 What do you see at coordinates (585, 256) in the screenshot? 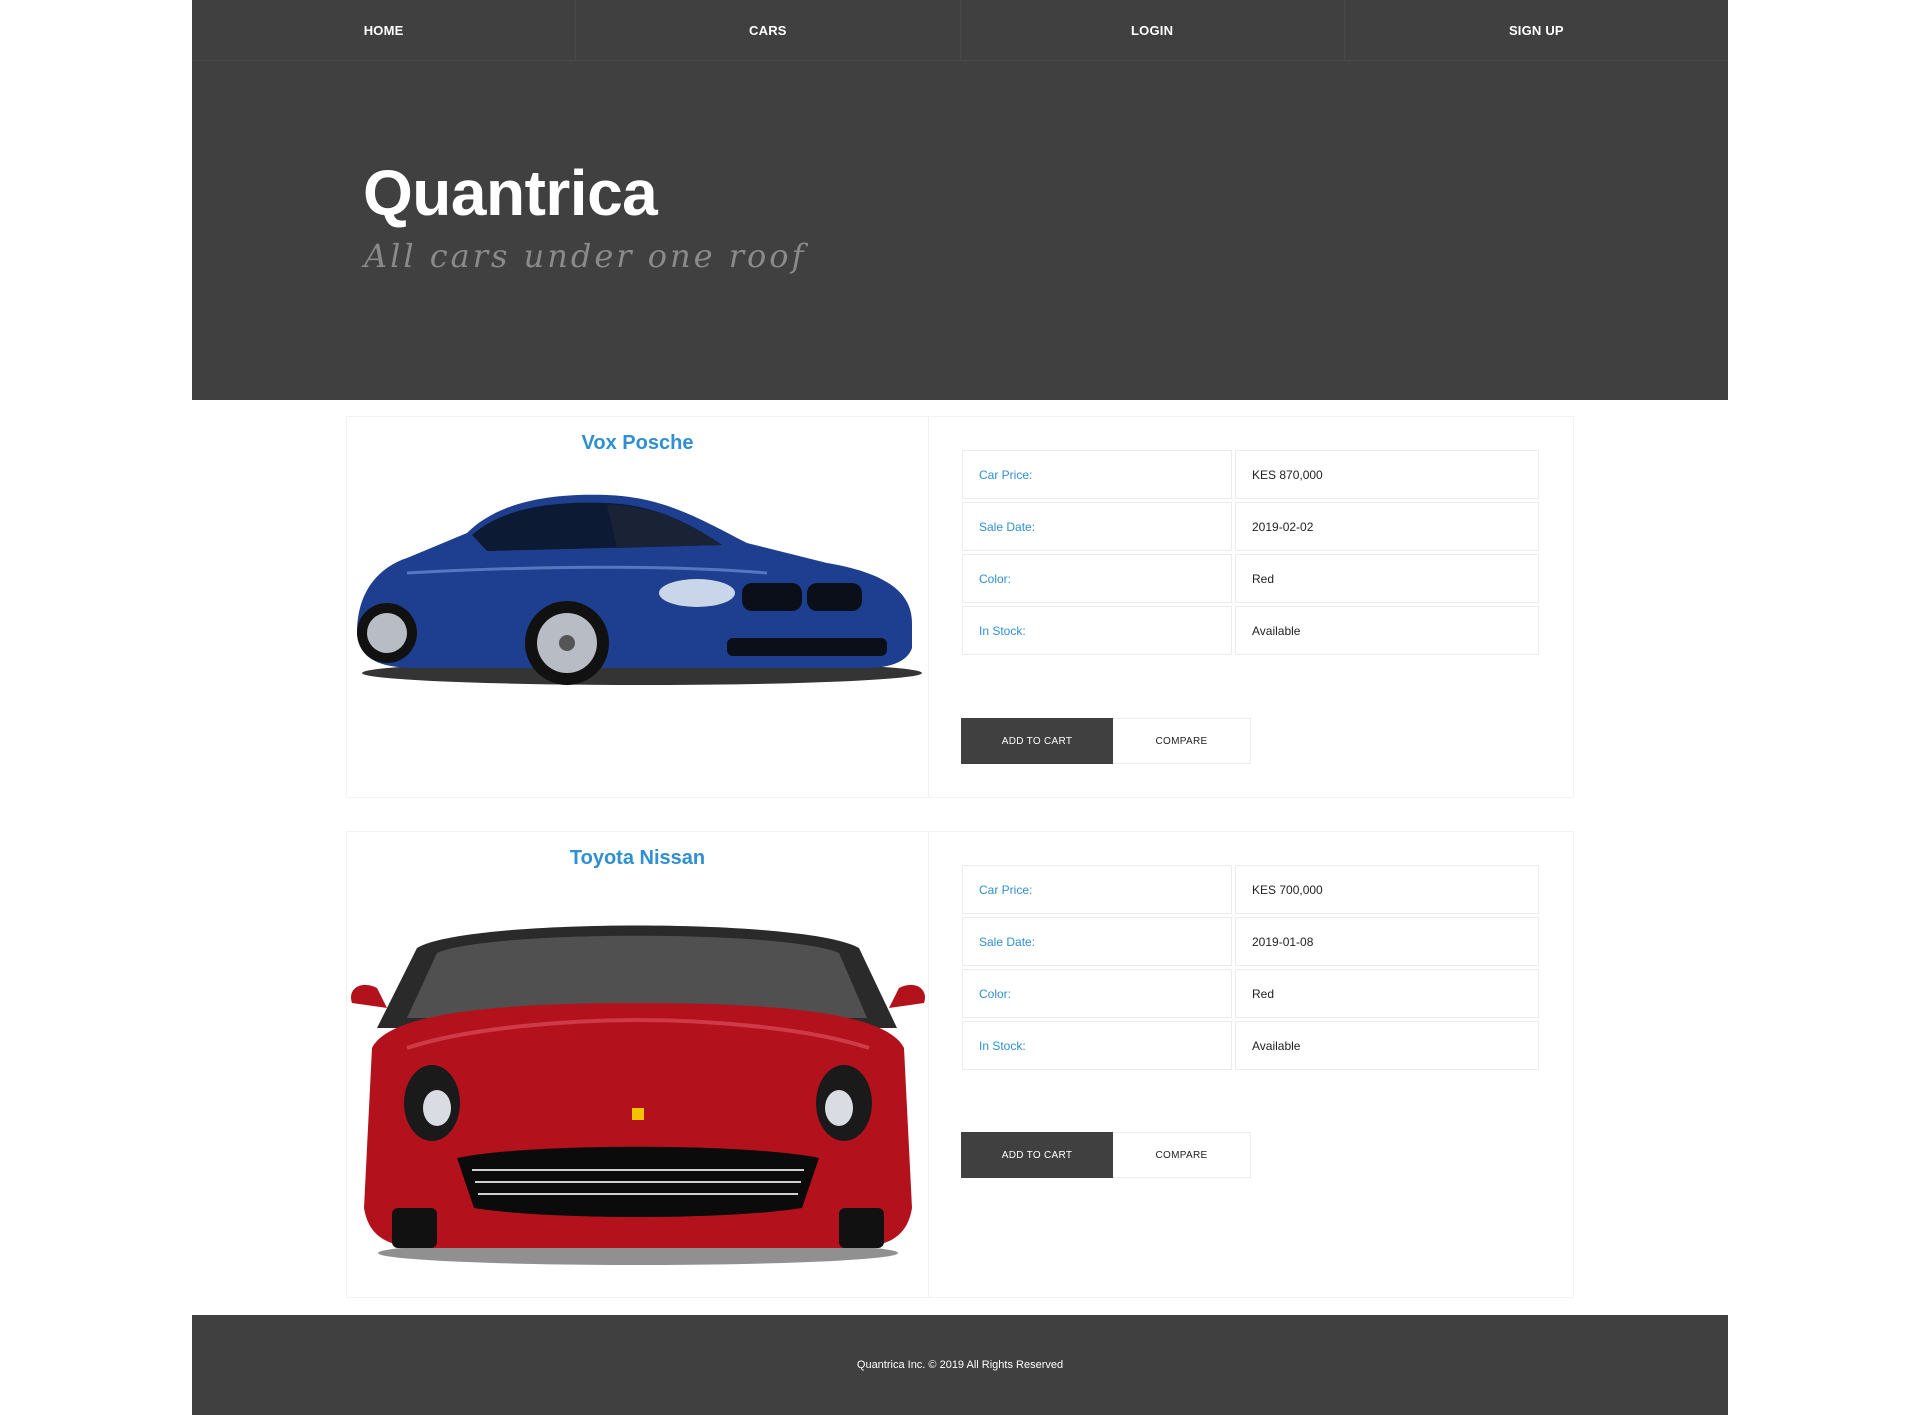
I see `site-tagline: All cars under one roof` at bounding box center [585, 256].